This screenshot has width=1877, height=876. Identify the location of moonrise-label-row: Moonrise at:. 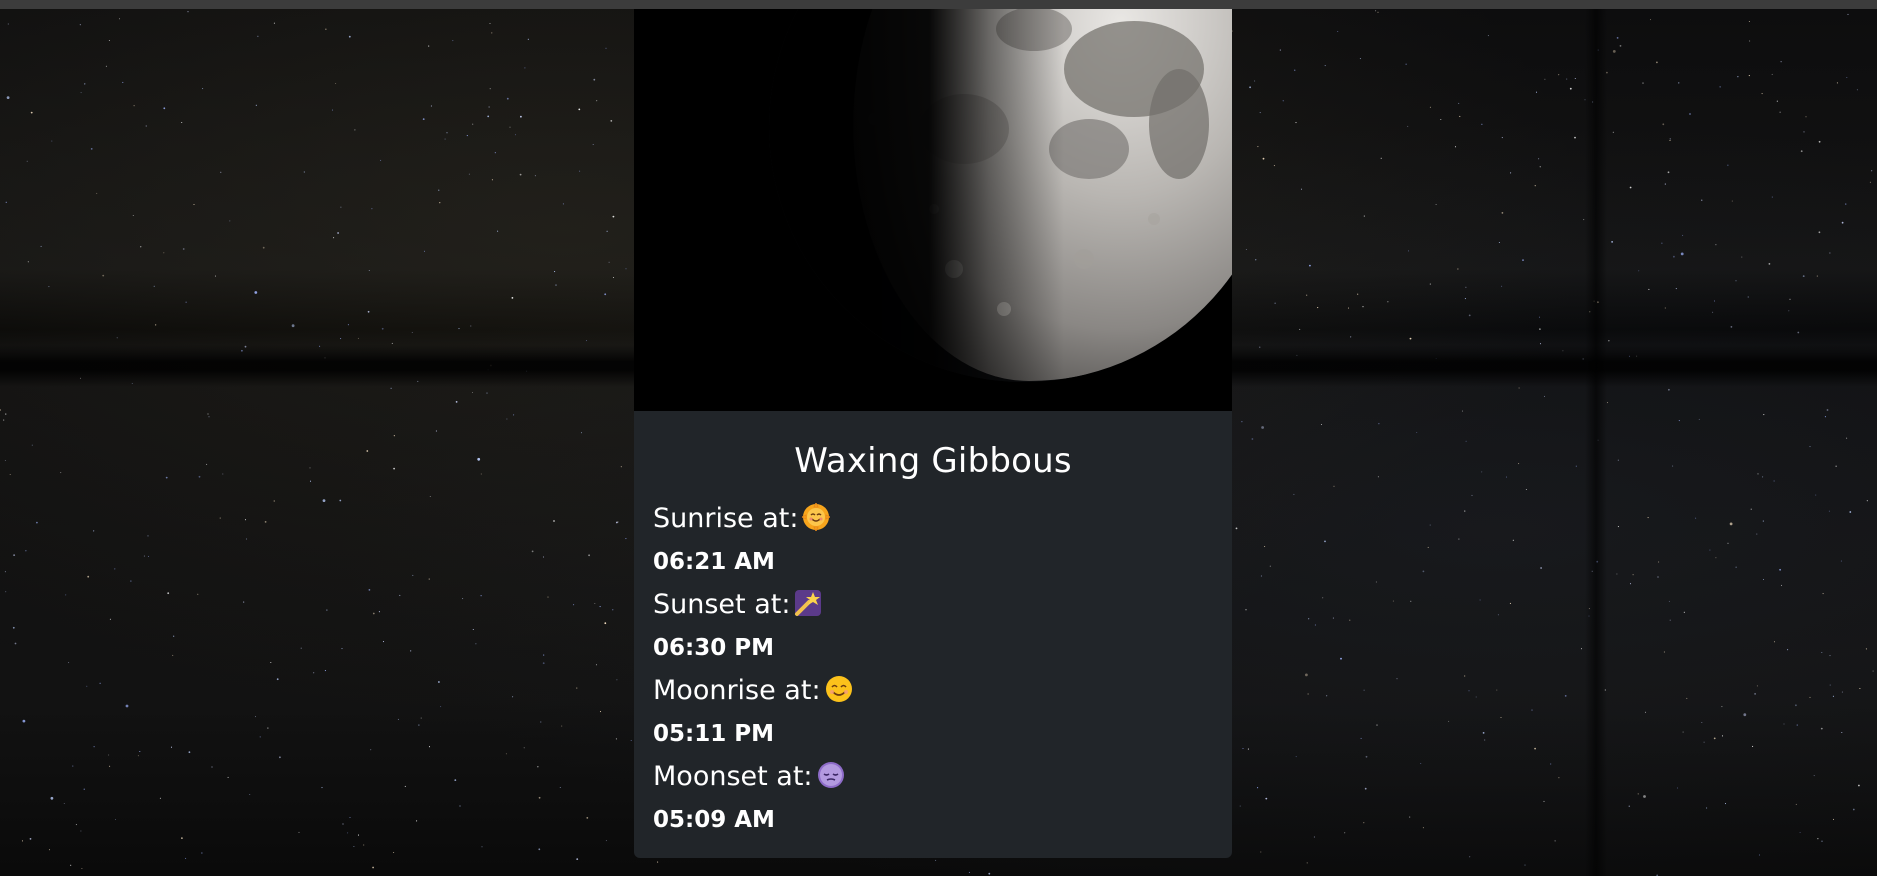
(753, 690).